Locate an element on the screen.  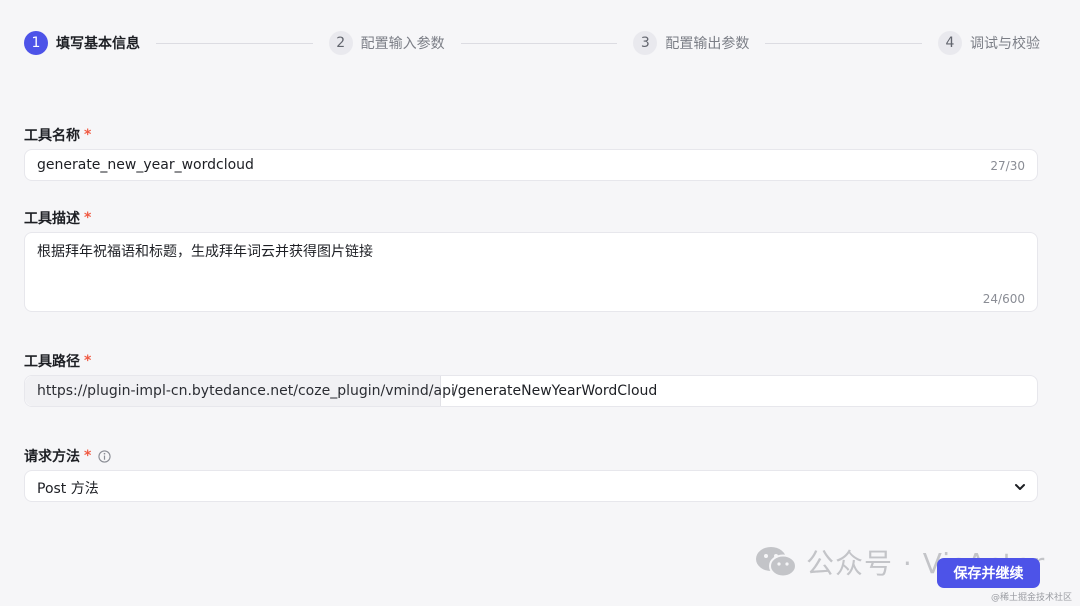
step-basic-info: 1 填写基本信息 is located at coordinates (82, 43).